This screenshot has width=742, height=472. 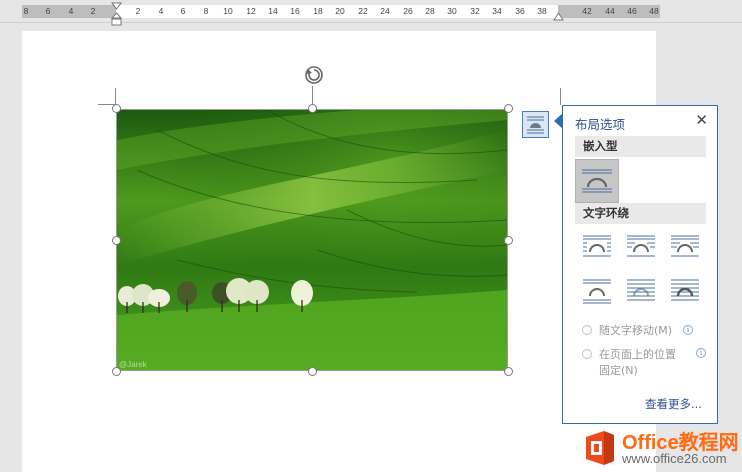 I want to click on indent-marker-icon, so click(x=116, y=15).